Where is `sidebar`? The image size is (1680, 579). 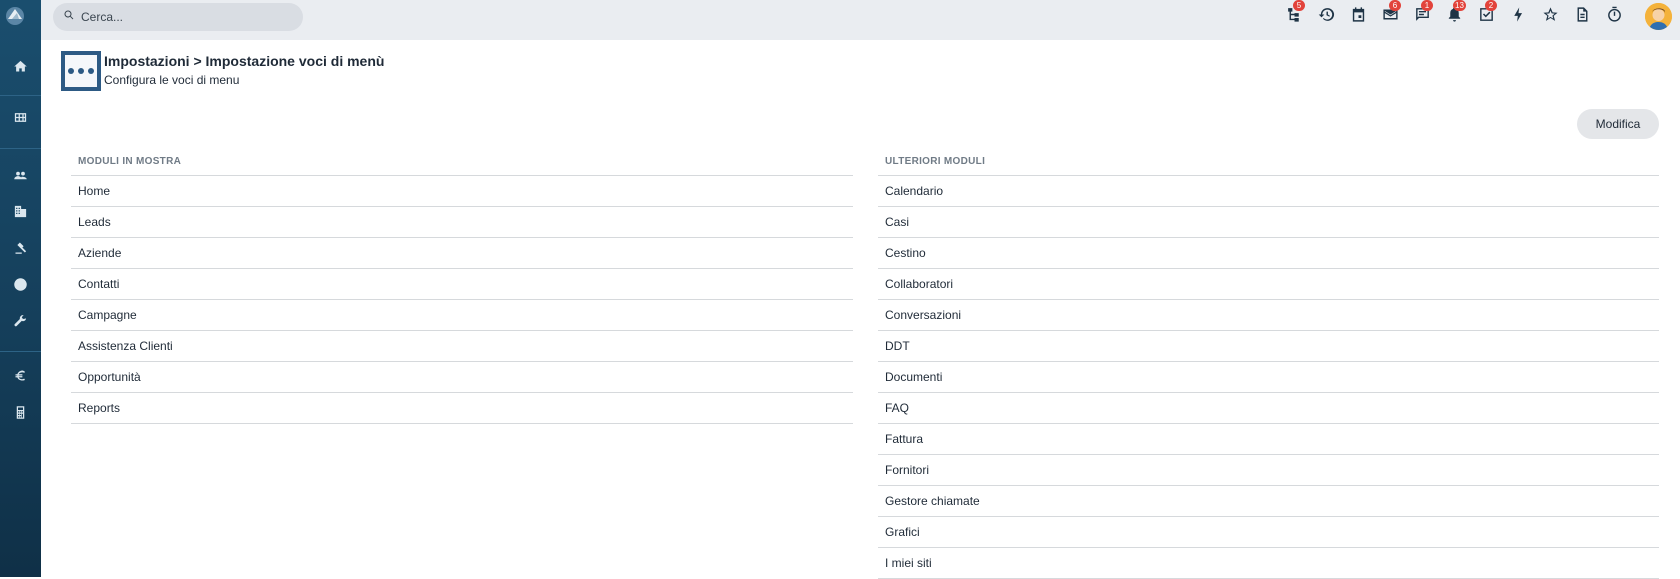 sidebar is located at coordinates (20, 288).